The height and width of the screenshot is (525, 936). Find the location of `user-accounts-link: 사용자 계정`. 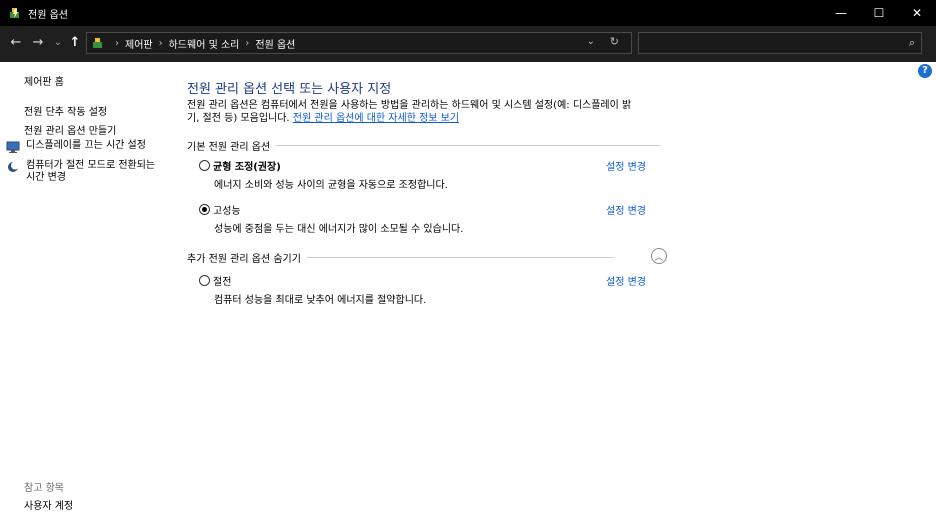

user-accounts-link: 사용자 계정 is located at coordinates (48, 504).